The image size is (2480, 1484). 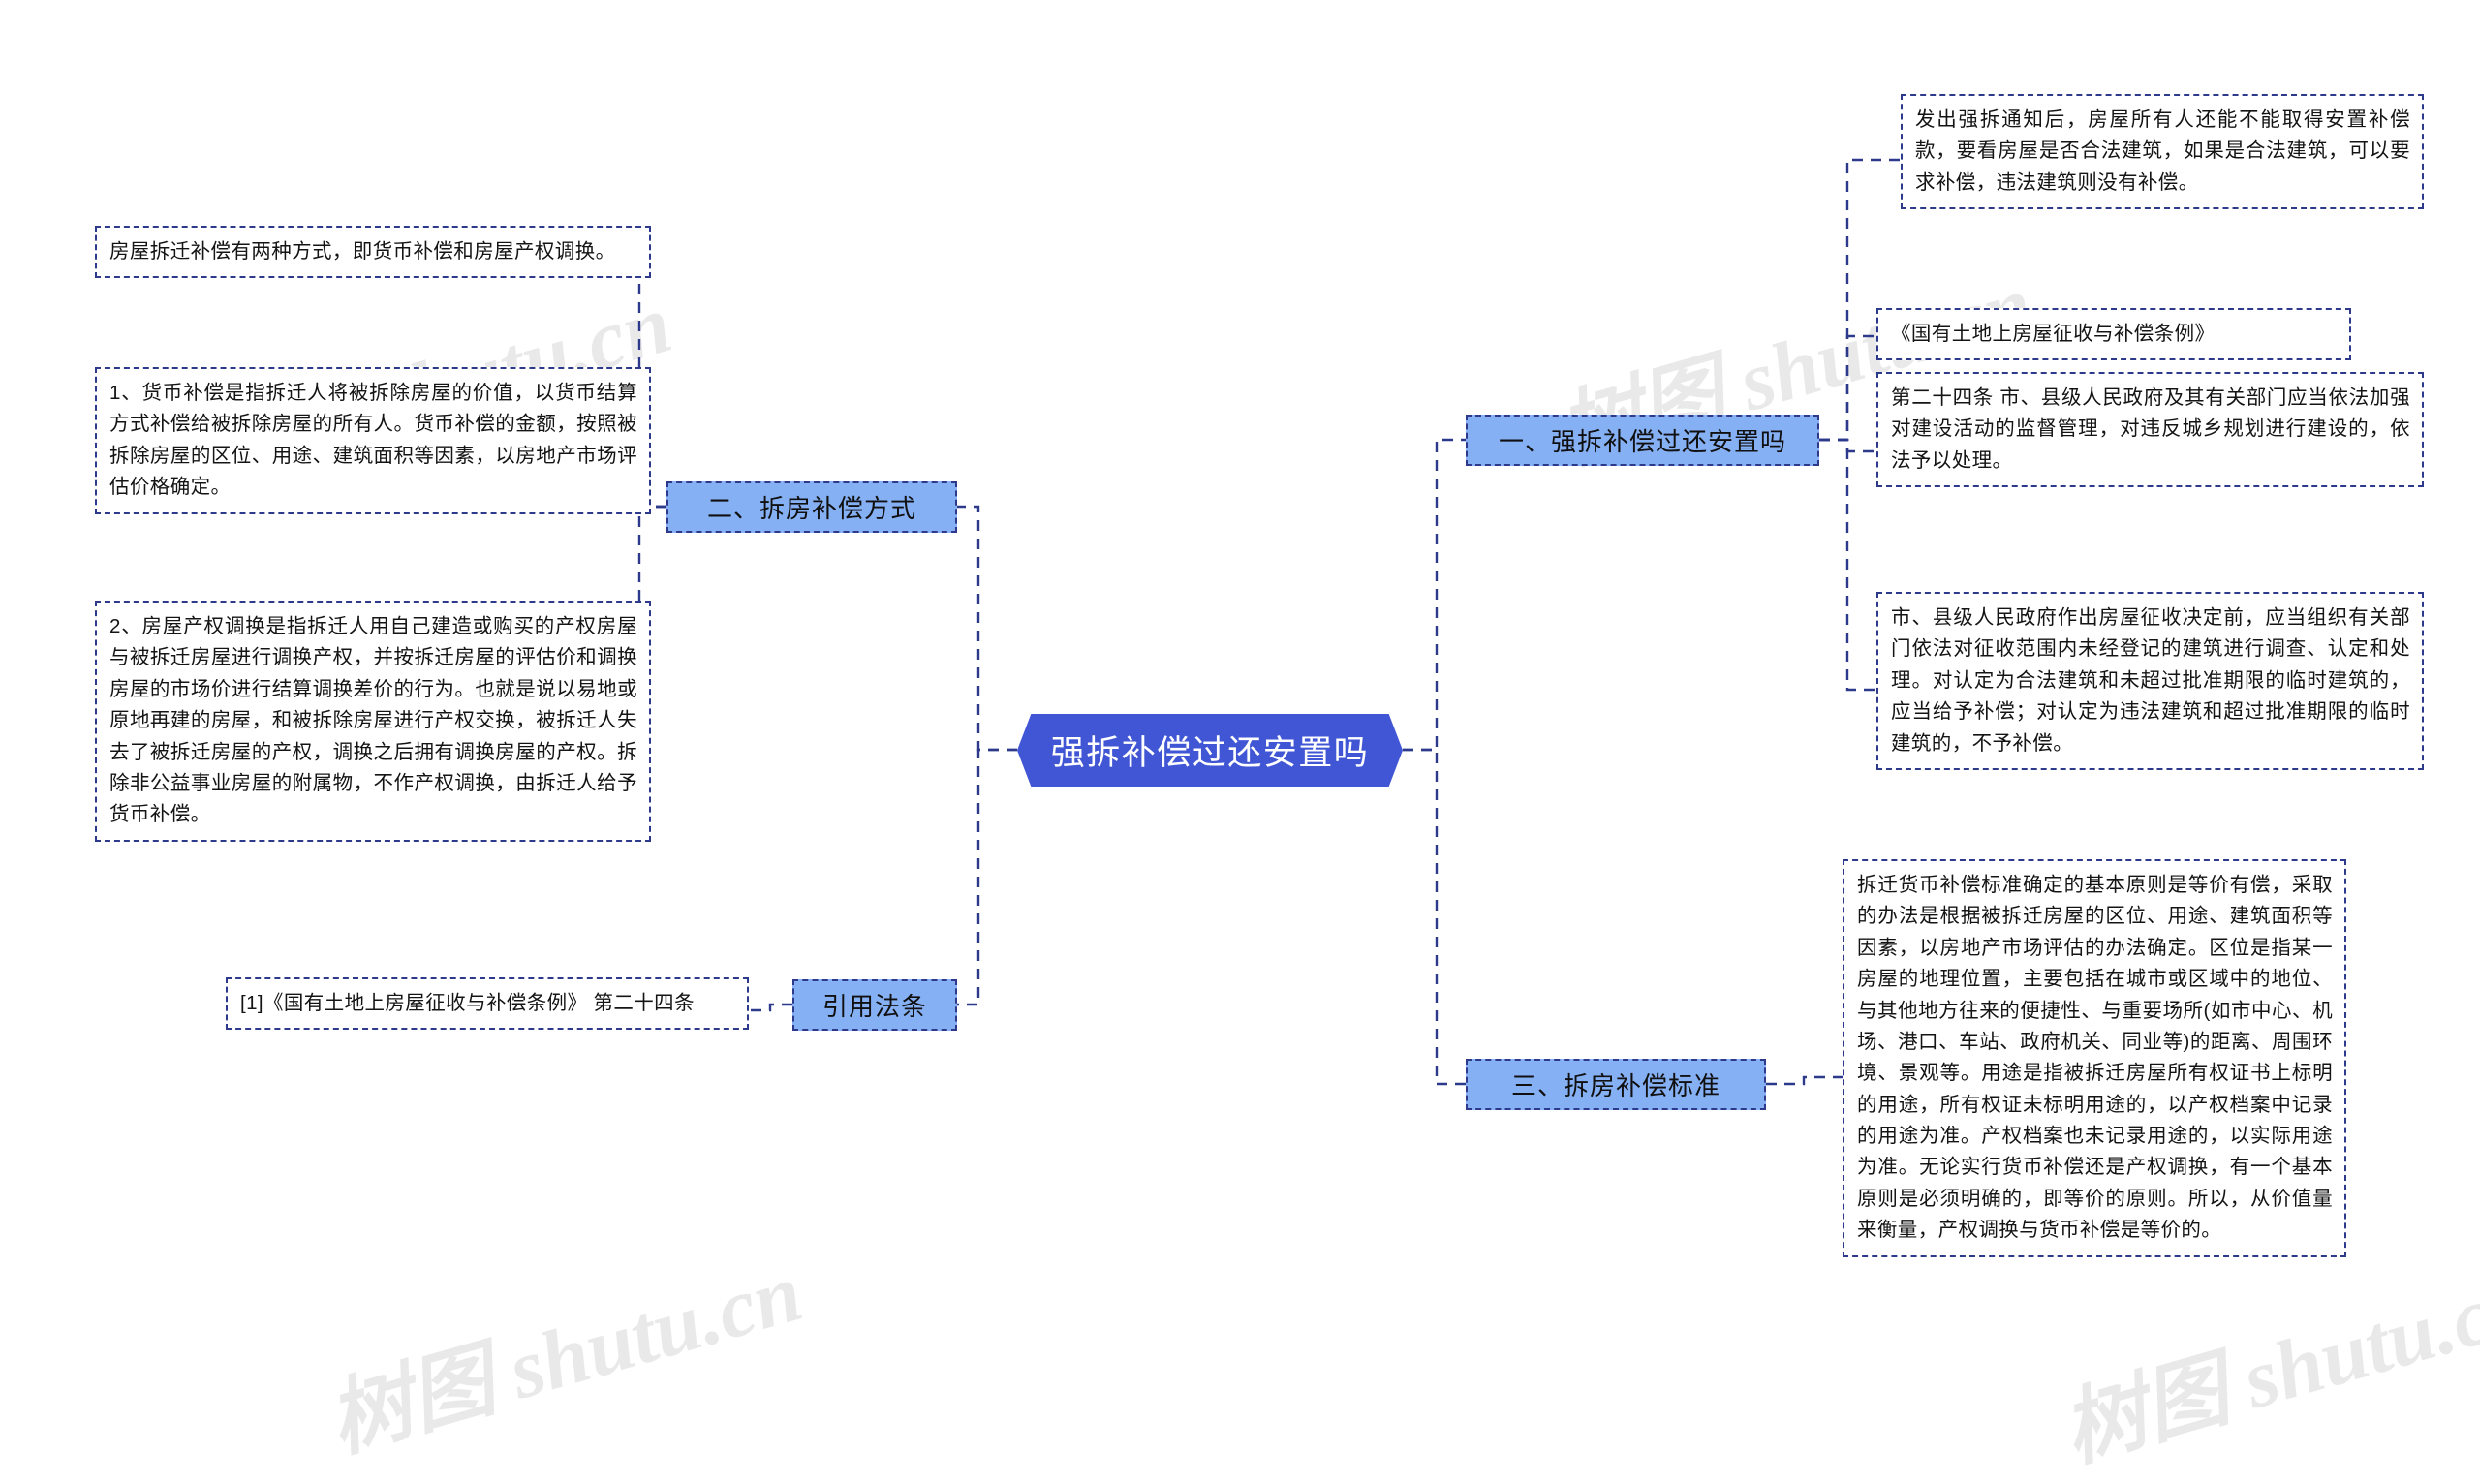 What do you see at coordinates (1616, 1084) in the screenshot?
I see `node-chaifang-buchang-biaozhun: 三、拆房补偿标准` at bounding box center [1616, 1084].